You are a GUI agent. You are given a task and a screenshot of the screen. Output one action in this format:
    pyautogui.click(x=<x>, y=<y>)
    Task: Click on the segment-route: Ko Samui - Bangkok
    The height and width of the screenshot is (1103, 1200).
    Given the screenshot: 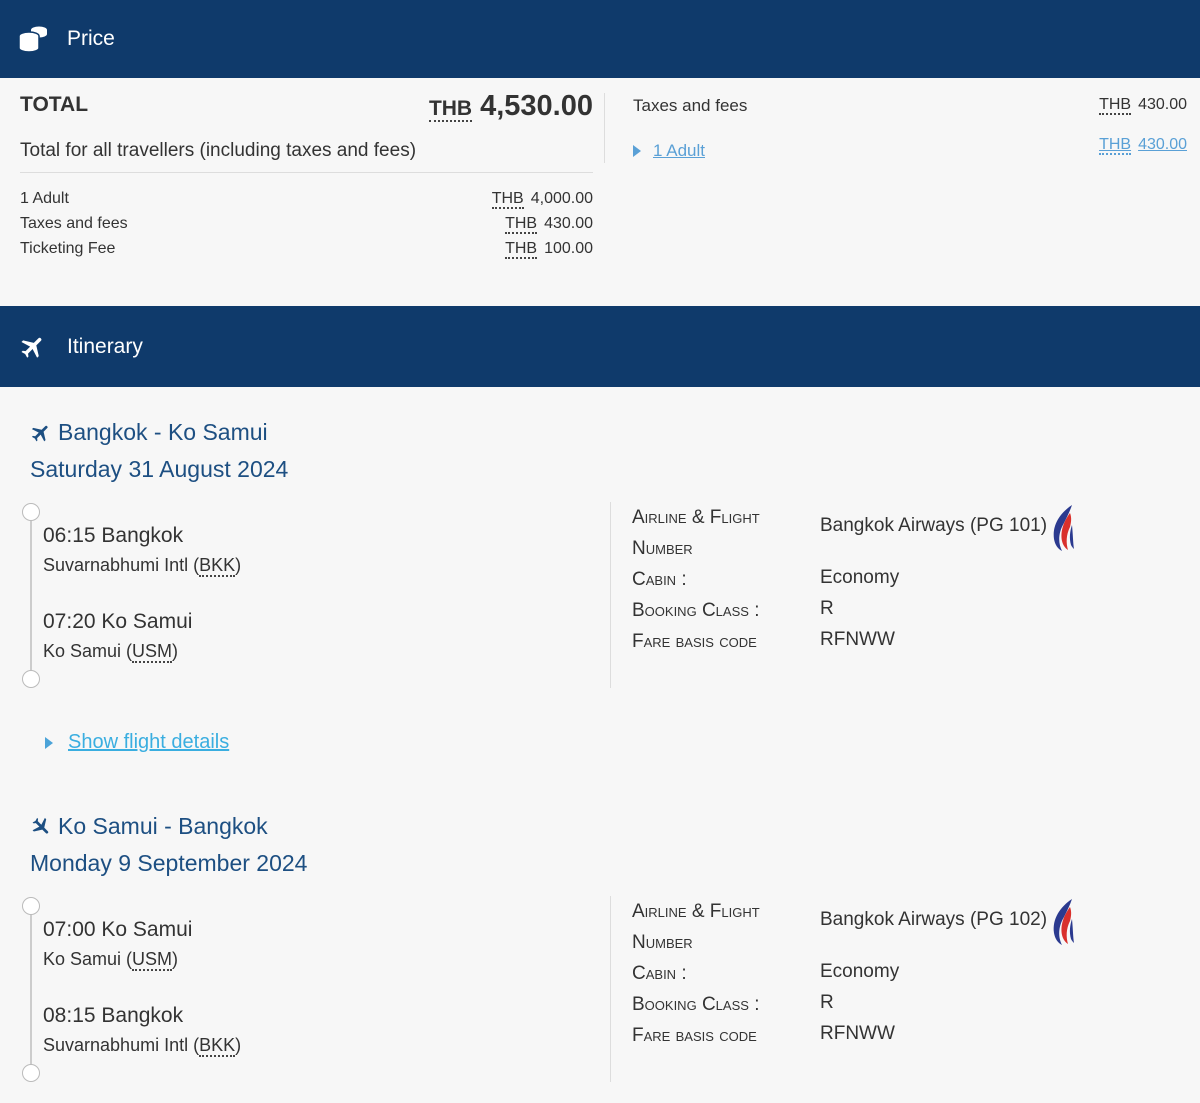 What is the action you would take?
    pyautogui.click(x=149, y=826)
    